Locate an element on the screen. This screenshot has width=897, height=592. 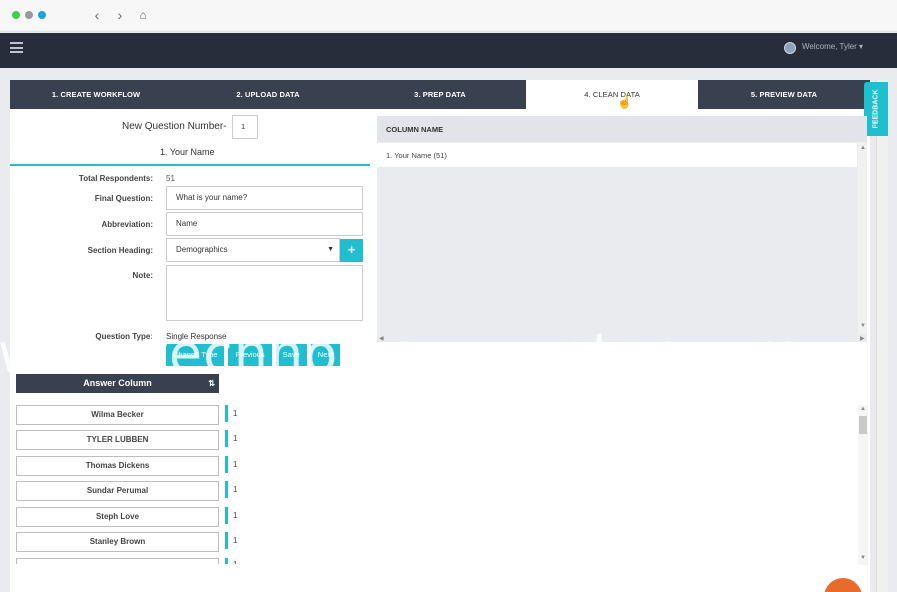
section-heading-value: Demographics is located at coordinates (202, 249).